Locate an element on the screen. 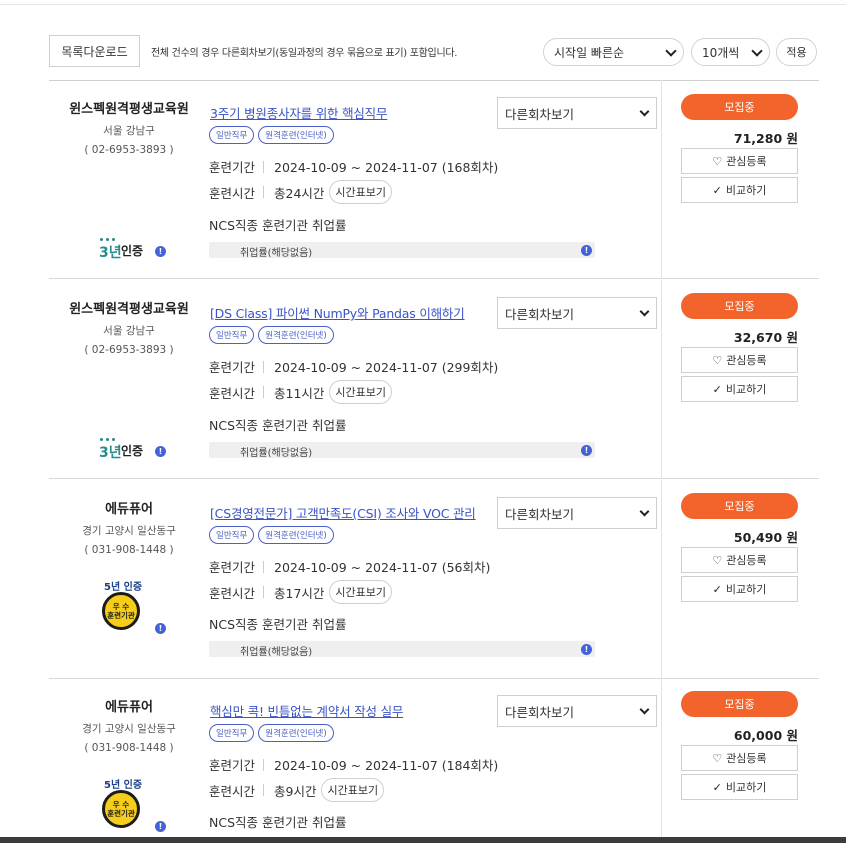 This screenshot has width=846, height=843. seal-line2: 훈련기관 is located at coordinates (121, 813).